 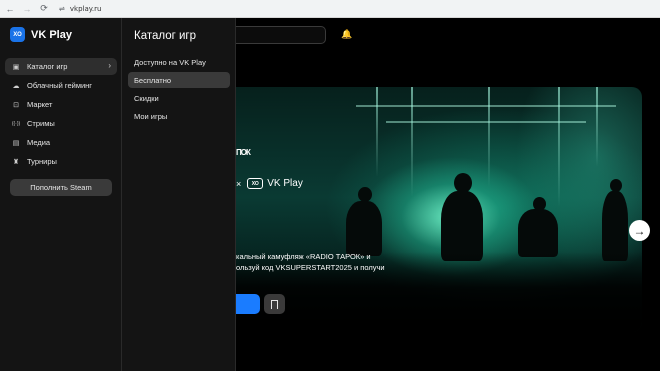 I want to click on sidebar-item-label: Облачный гейминг, so click(x=60, y=85).